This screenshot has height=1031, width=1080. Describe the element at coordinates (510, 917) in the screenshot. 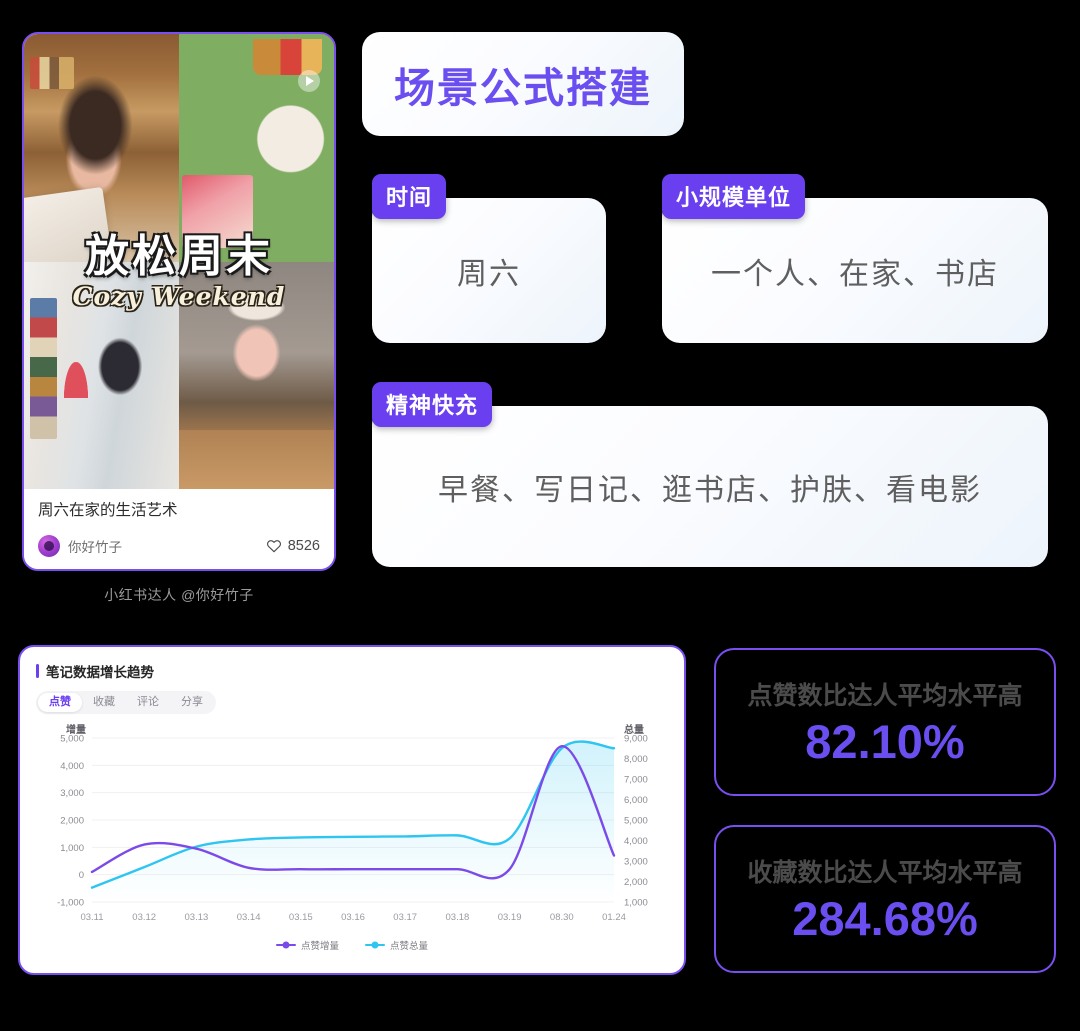

I see `svg-text: 03.19` at that location.